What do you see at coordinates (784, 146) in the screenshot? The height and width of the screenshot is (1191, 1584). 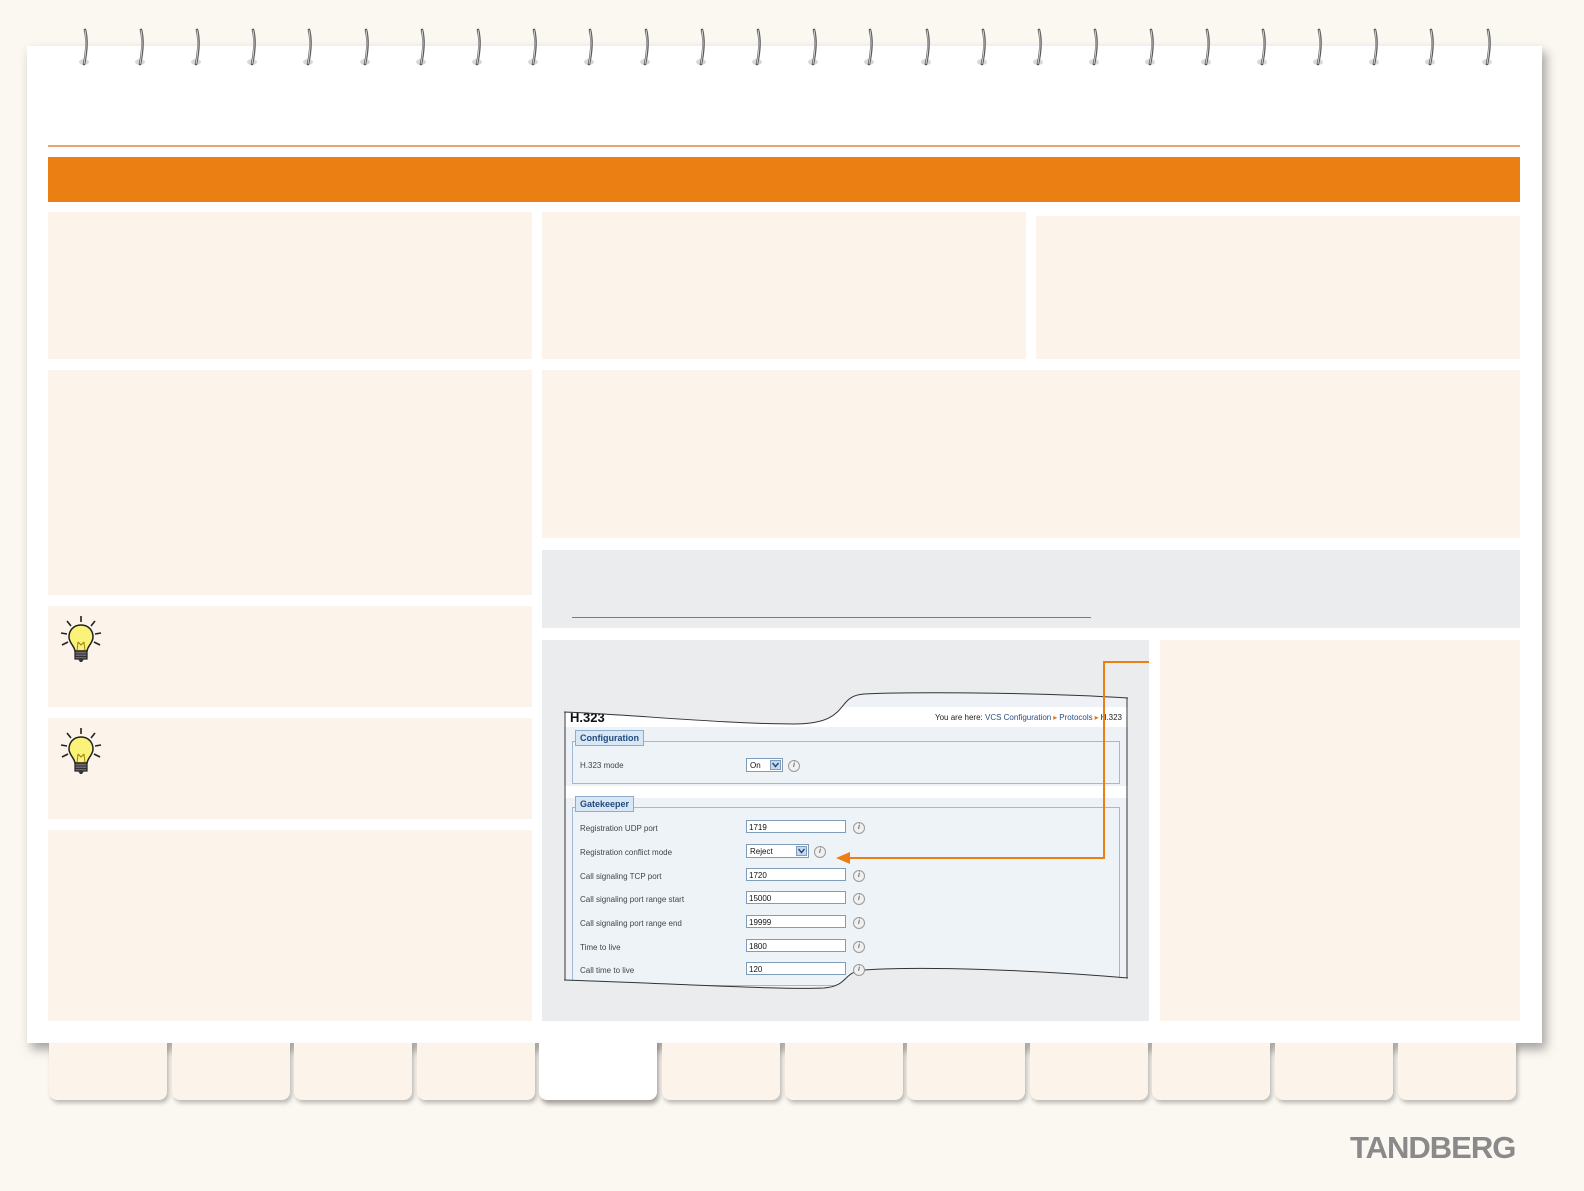 I see `header-rule` at bounding box center [784, 146].